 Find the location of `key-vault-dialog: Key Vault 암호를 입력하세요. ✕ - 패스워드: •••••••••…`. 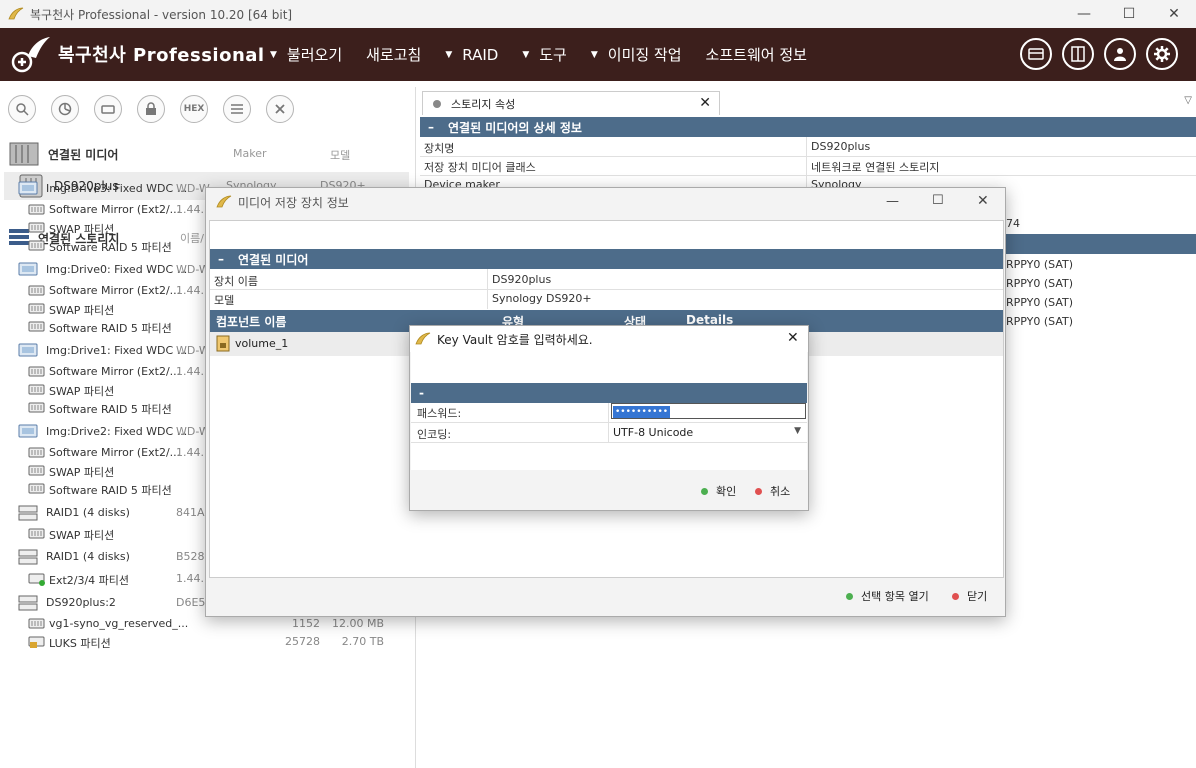

key-vault-dialog: Key Vault 암호를 입력하세요. ✕ - 패스워드: •••••••••… is located at coordinates (609, 418).